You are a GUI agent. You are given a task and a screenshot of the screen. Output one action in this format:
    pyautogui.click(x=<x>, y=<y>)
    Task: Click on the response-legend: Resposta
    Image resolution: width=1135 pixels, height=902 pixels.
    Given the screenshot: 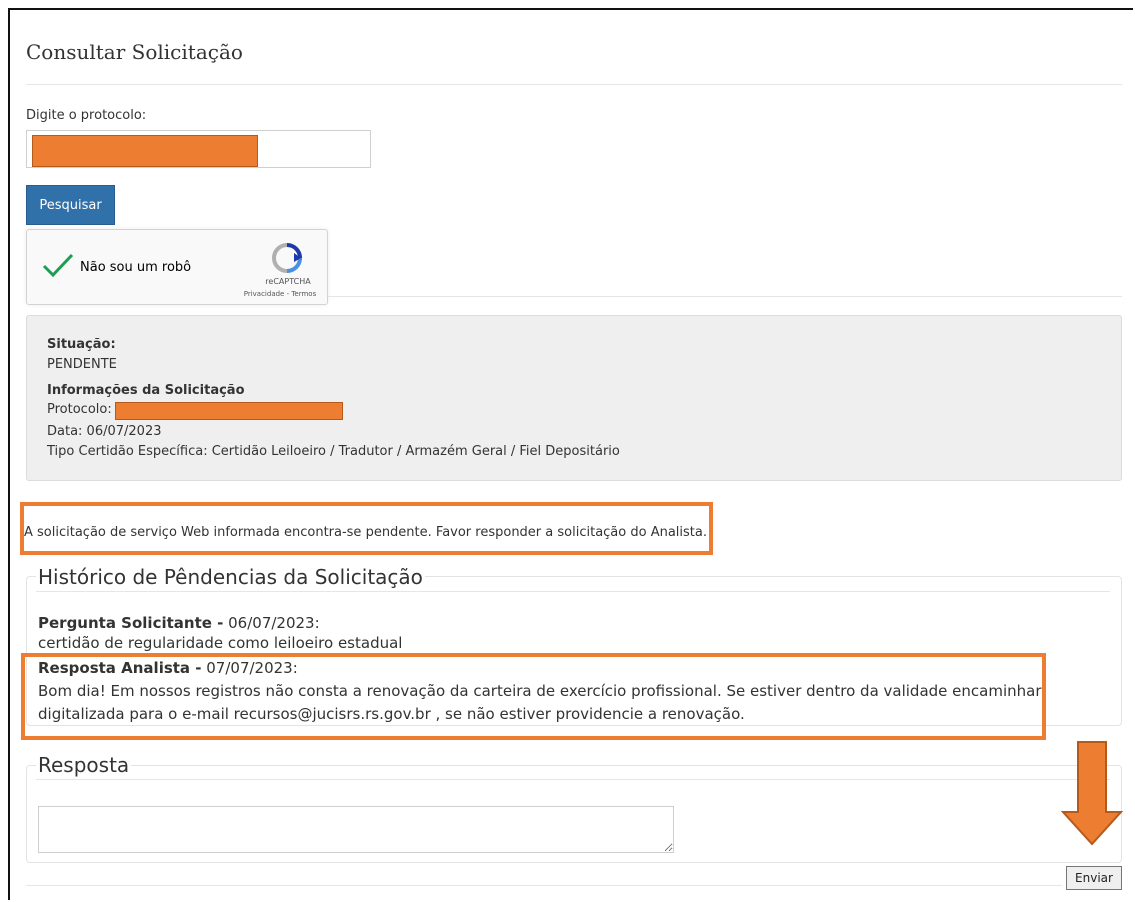 What is the action you would take?
    pyautogui.click(x=84, y=765)
    